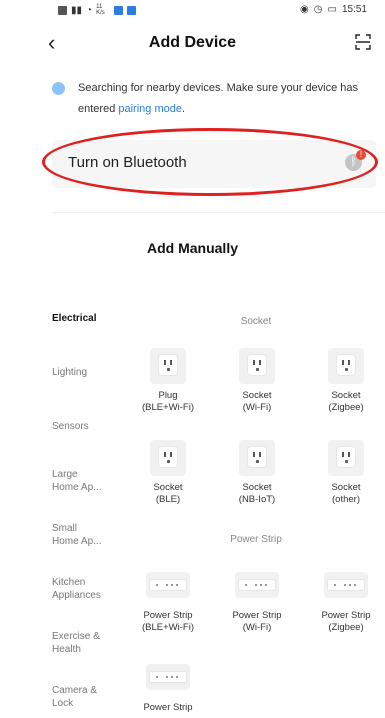 The image size is (385, 718). Describe the element at coordinates (218, 212) in the screenshot. I see `divider` at that location.